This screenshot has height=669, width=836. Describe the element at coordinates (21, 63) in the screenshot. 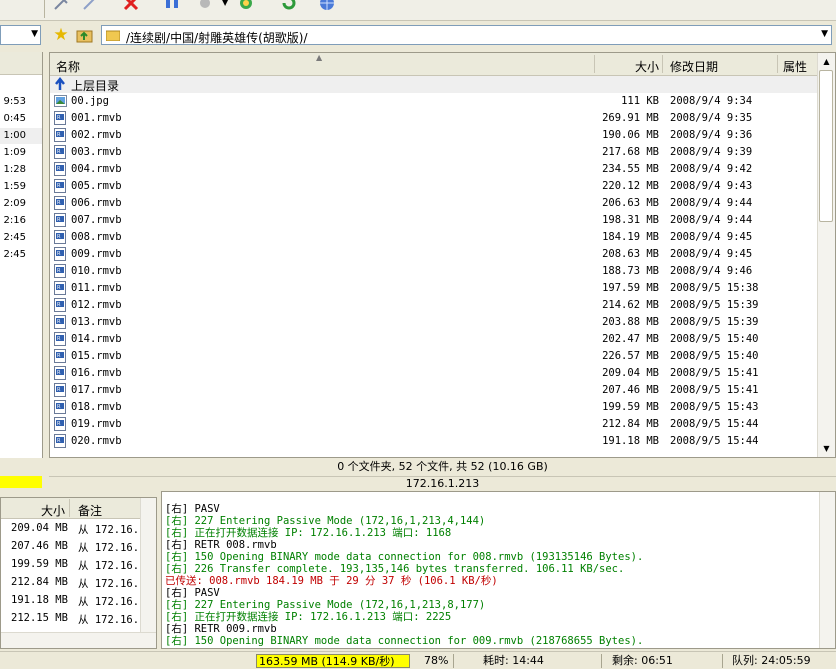

I see `local-column-header` at that location.